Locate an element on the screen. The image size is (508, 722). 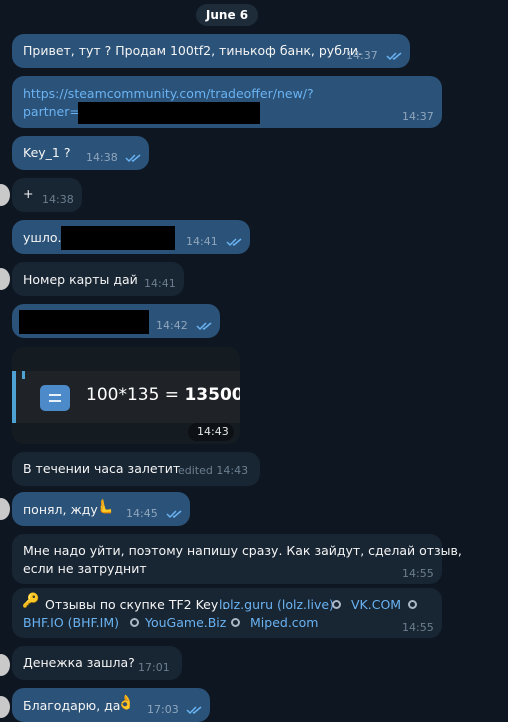
link-miped: Miped.com is located at coordinates (284, 622).